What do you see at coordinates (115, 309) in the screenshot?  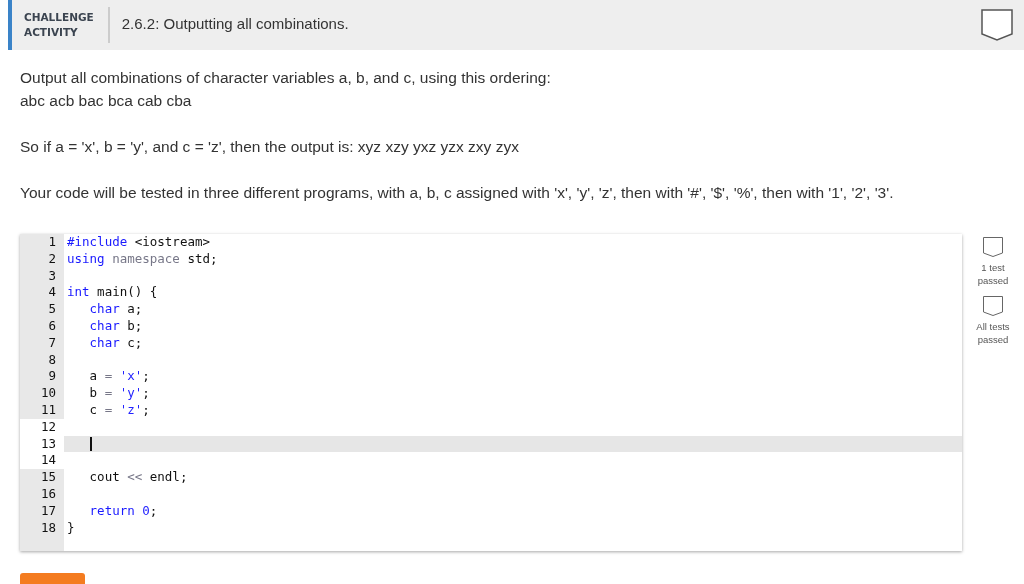 I see `code-line: char a;` at bounding box center [115, 309].